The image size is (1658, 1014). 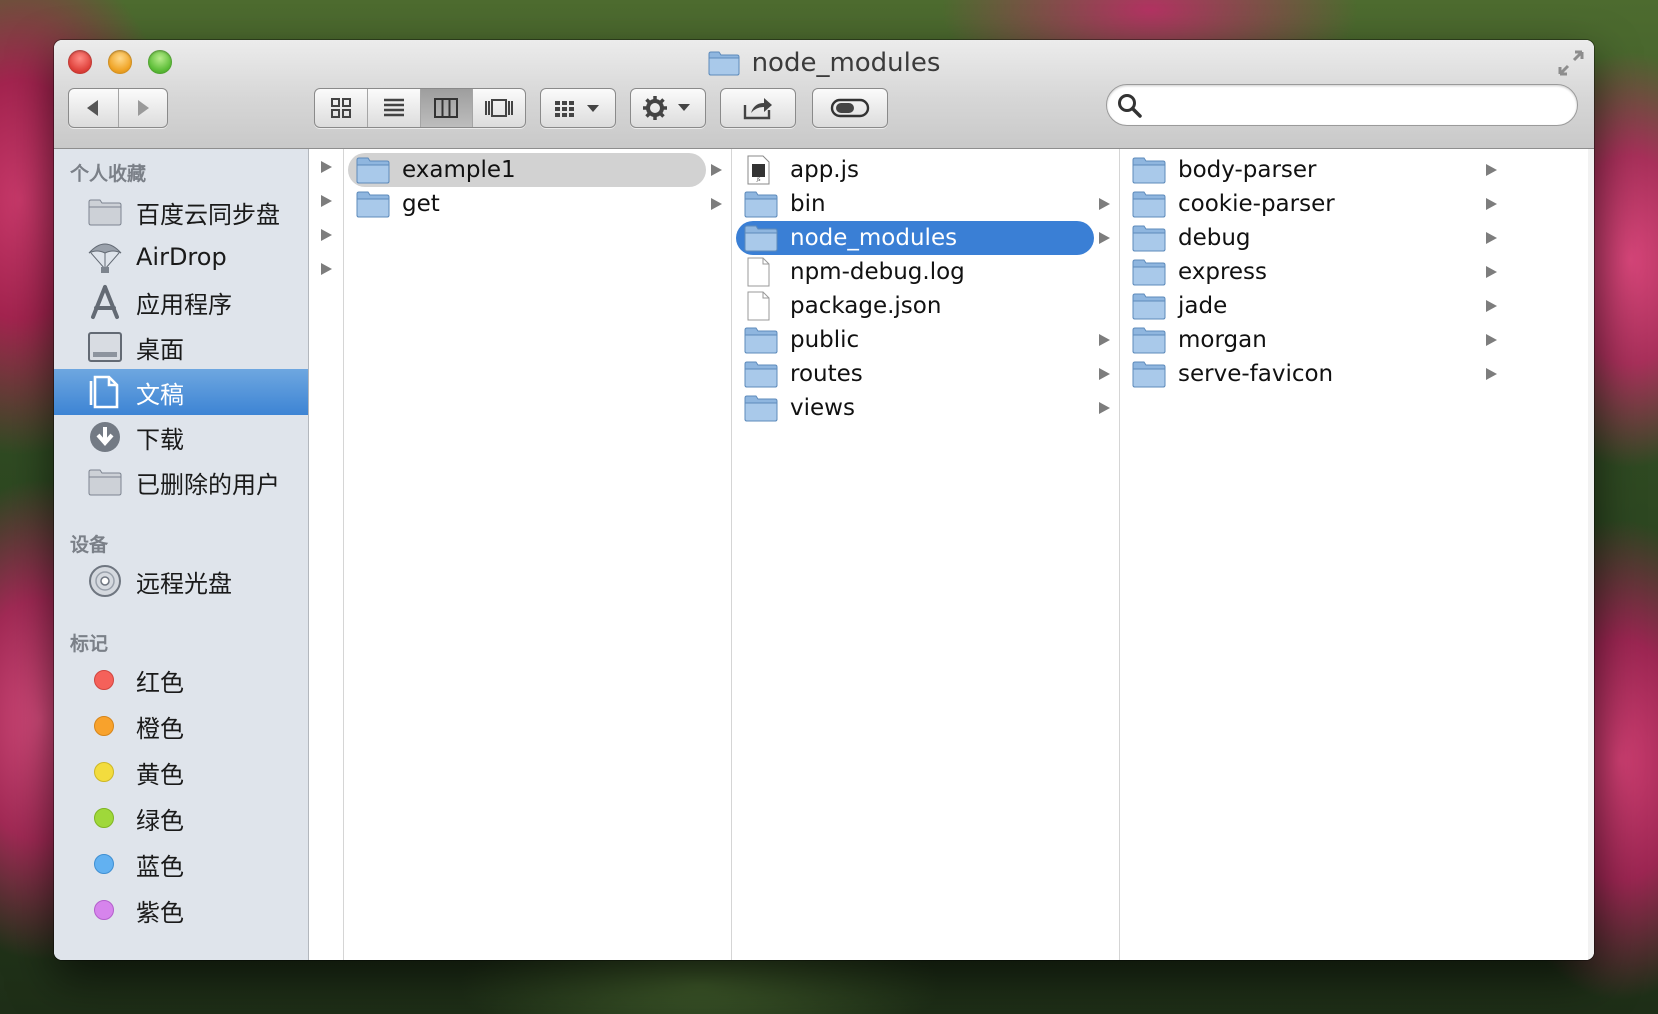 I want to click on sidebar-item-airdrop: AirDrop, so click(x=181, y=257).